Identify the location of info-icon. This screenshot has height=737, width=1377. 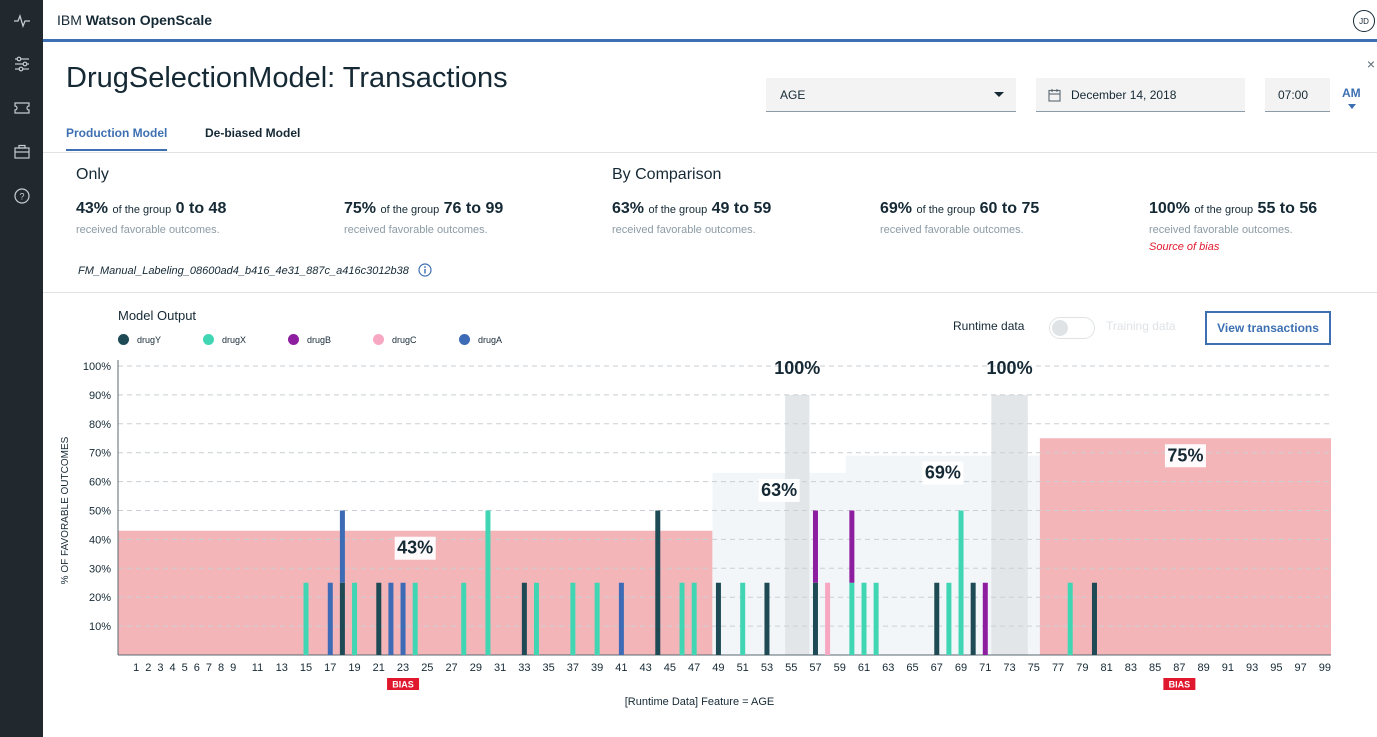
(425, 270).